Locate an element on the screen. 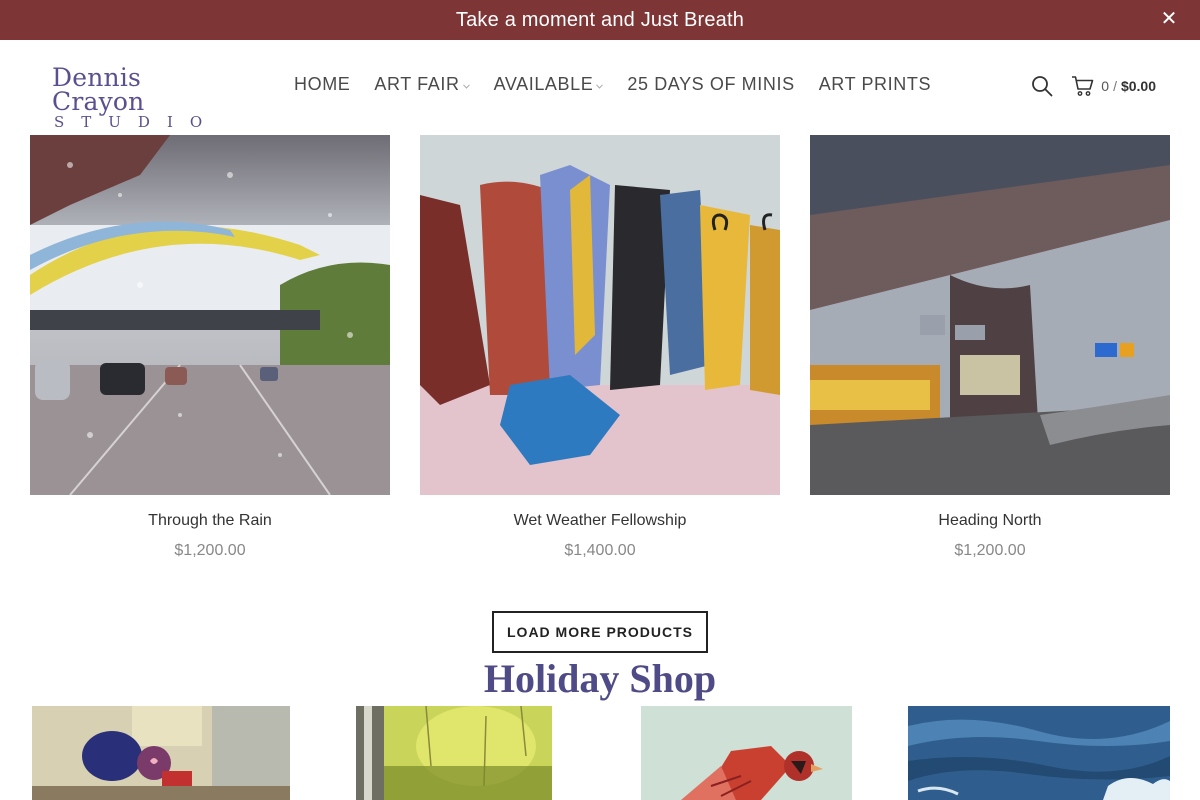 Image resolution: width=1200 pixels, height=800 pixels. logo-name: Dennis Crayon is located at coordinates (98, 89).